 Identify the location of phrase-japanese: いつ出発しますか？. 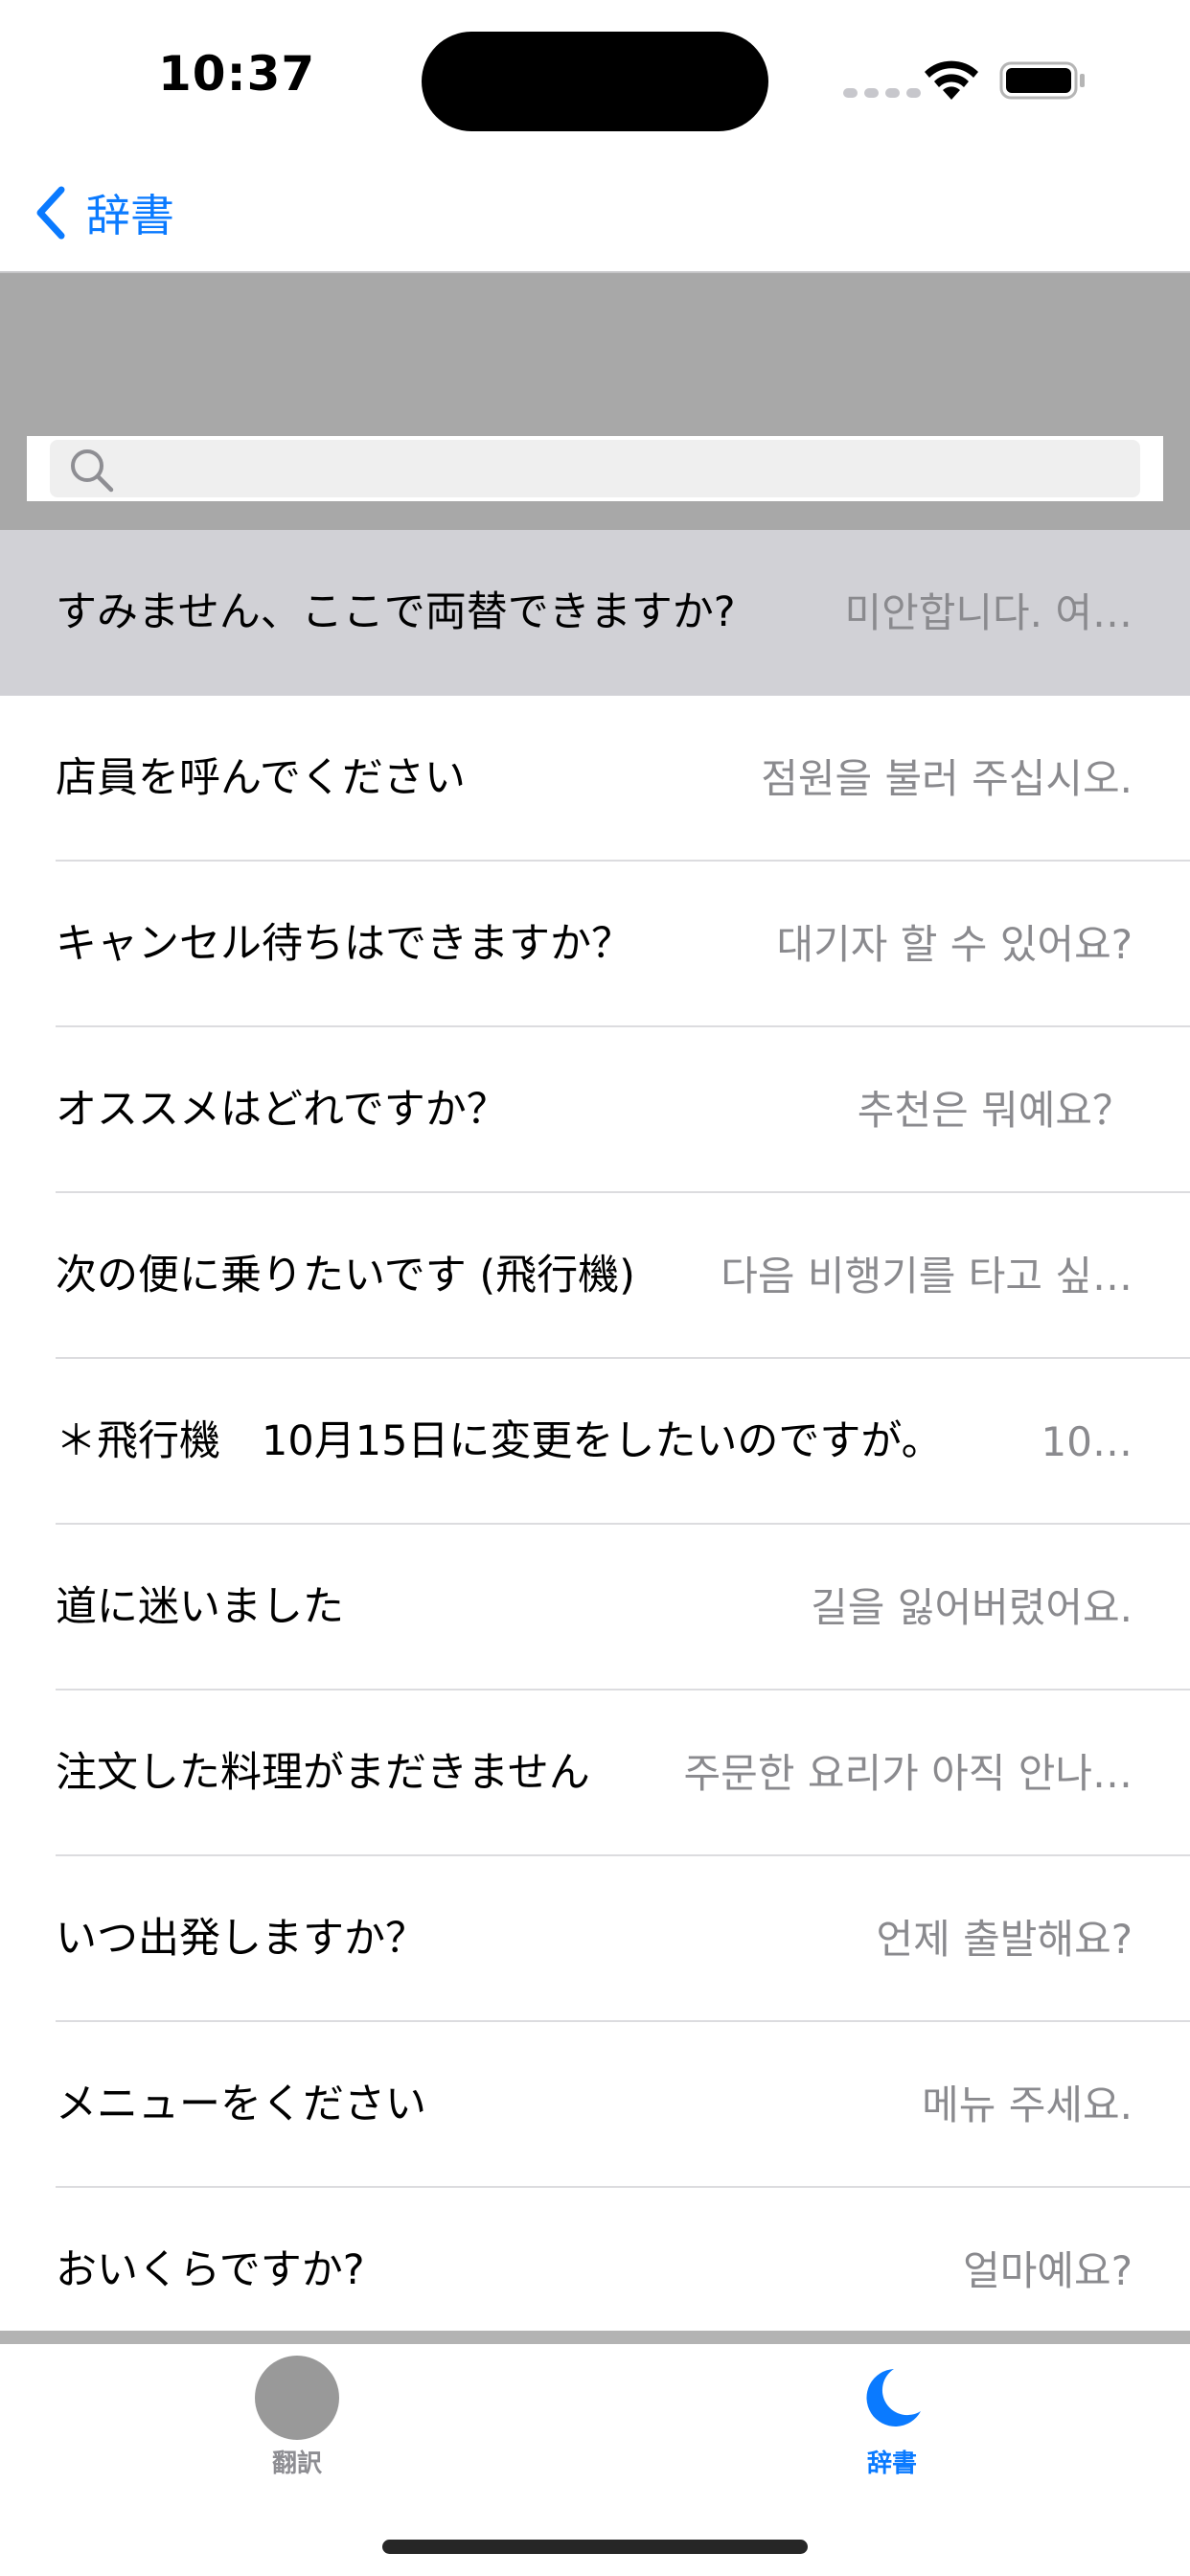
(241, 1939).